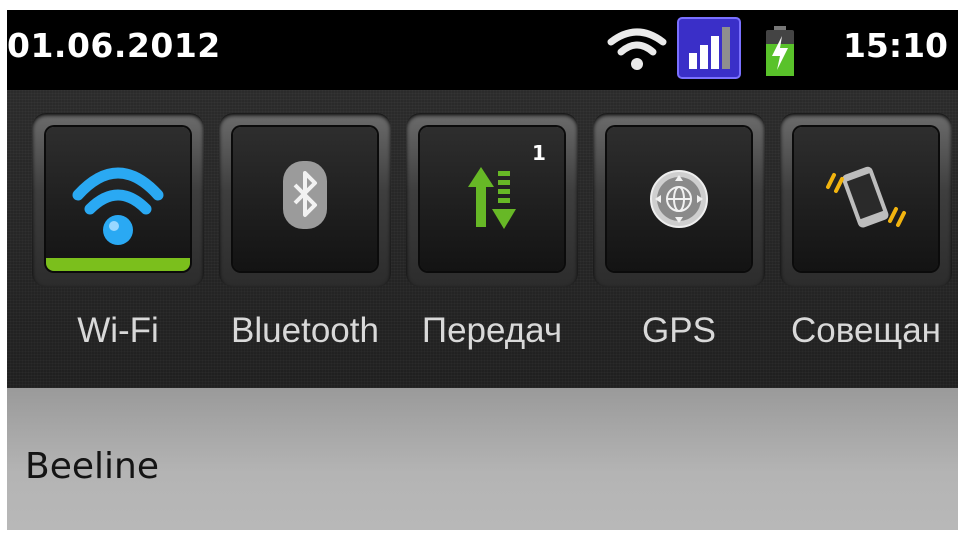  What do you see at coordinates (780, 51) in the screenshot?
I see `battery-charging-icon` at bounding box center [780, 51].